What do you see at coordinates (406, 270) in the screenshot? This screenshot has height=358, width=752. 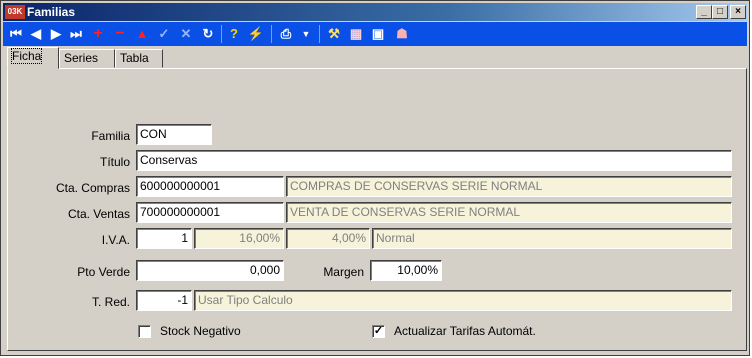 I see `margen-input: 10,00%` at bounding box center [406, 270].